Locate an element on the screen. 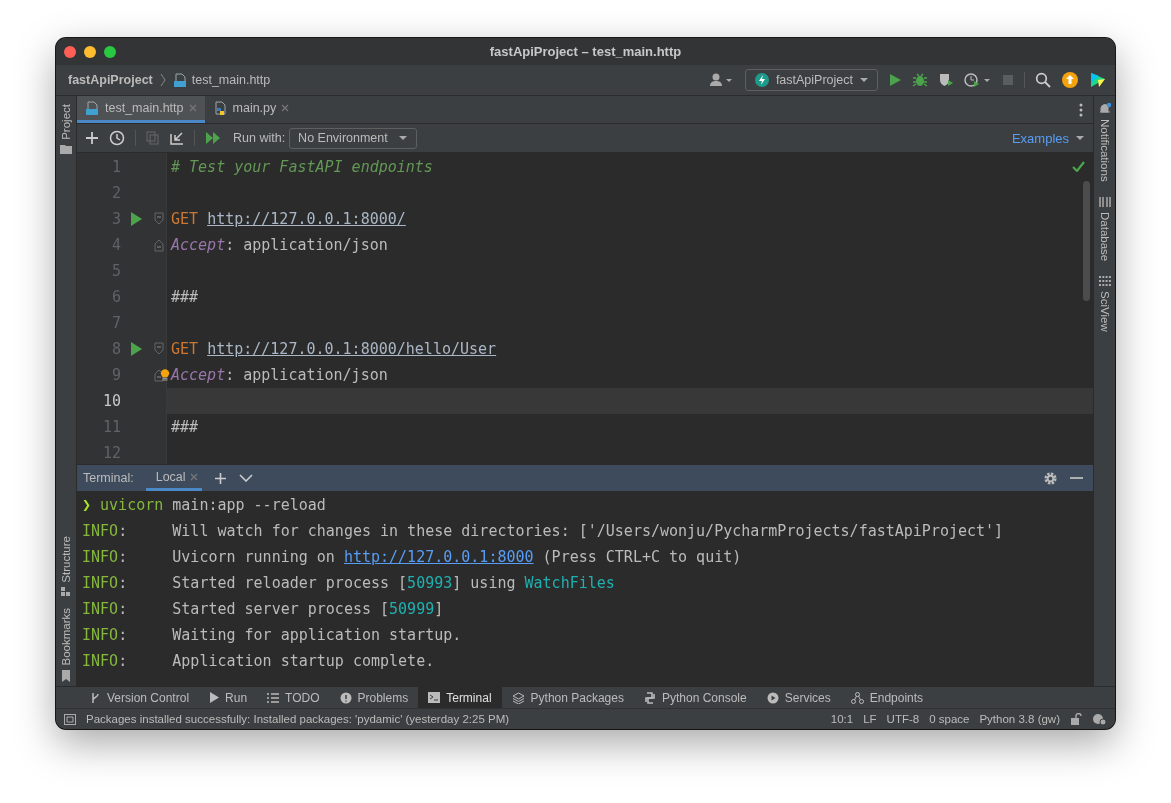 Image resolution: width=1171 pixels, height=803 pixels. scrollbar is located at coordinates (1086, 241).